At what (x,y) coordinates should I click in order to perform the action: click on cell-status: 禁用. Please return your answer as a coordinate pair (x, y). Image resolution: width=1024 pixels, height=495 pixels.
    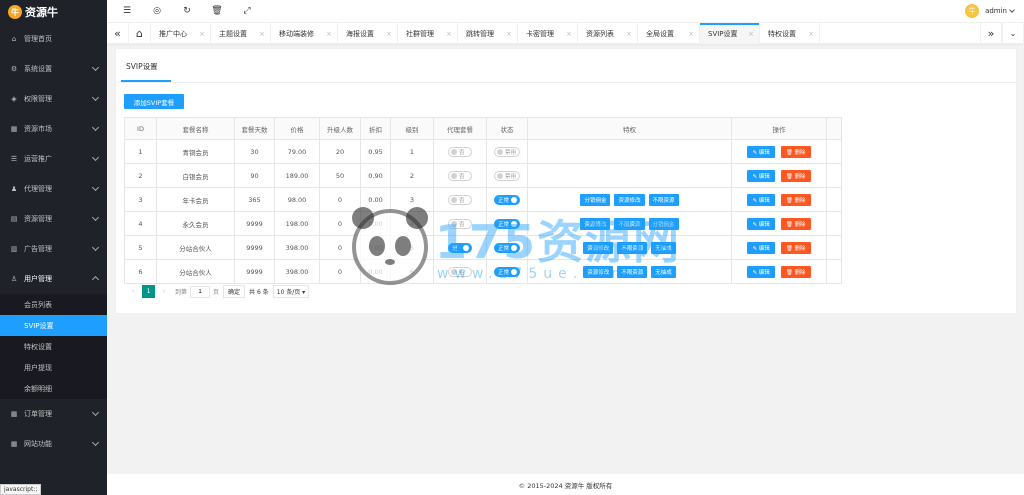
    Looking at the image, I should click on (507, 175).